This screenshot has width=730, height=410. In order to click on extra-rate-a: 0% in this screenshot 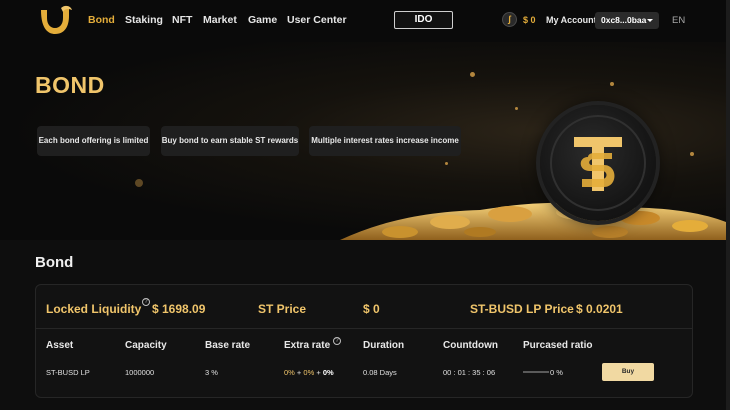, I will do `click(289, 372)`.